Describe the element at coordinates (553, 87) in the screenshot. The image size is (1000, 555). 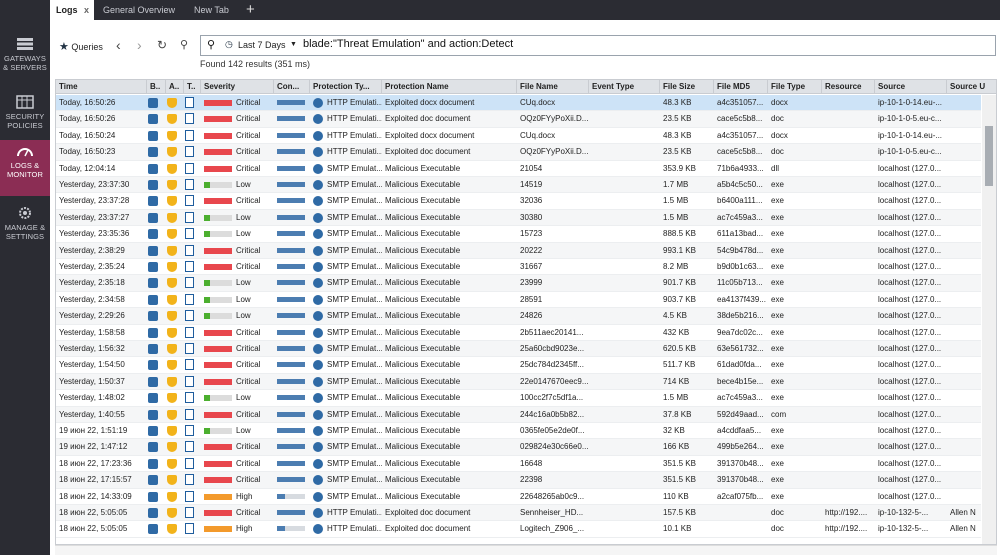
I see `column-header: File Name` at that location.